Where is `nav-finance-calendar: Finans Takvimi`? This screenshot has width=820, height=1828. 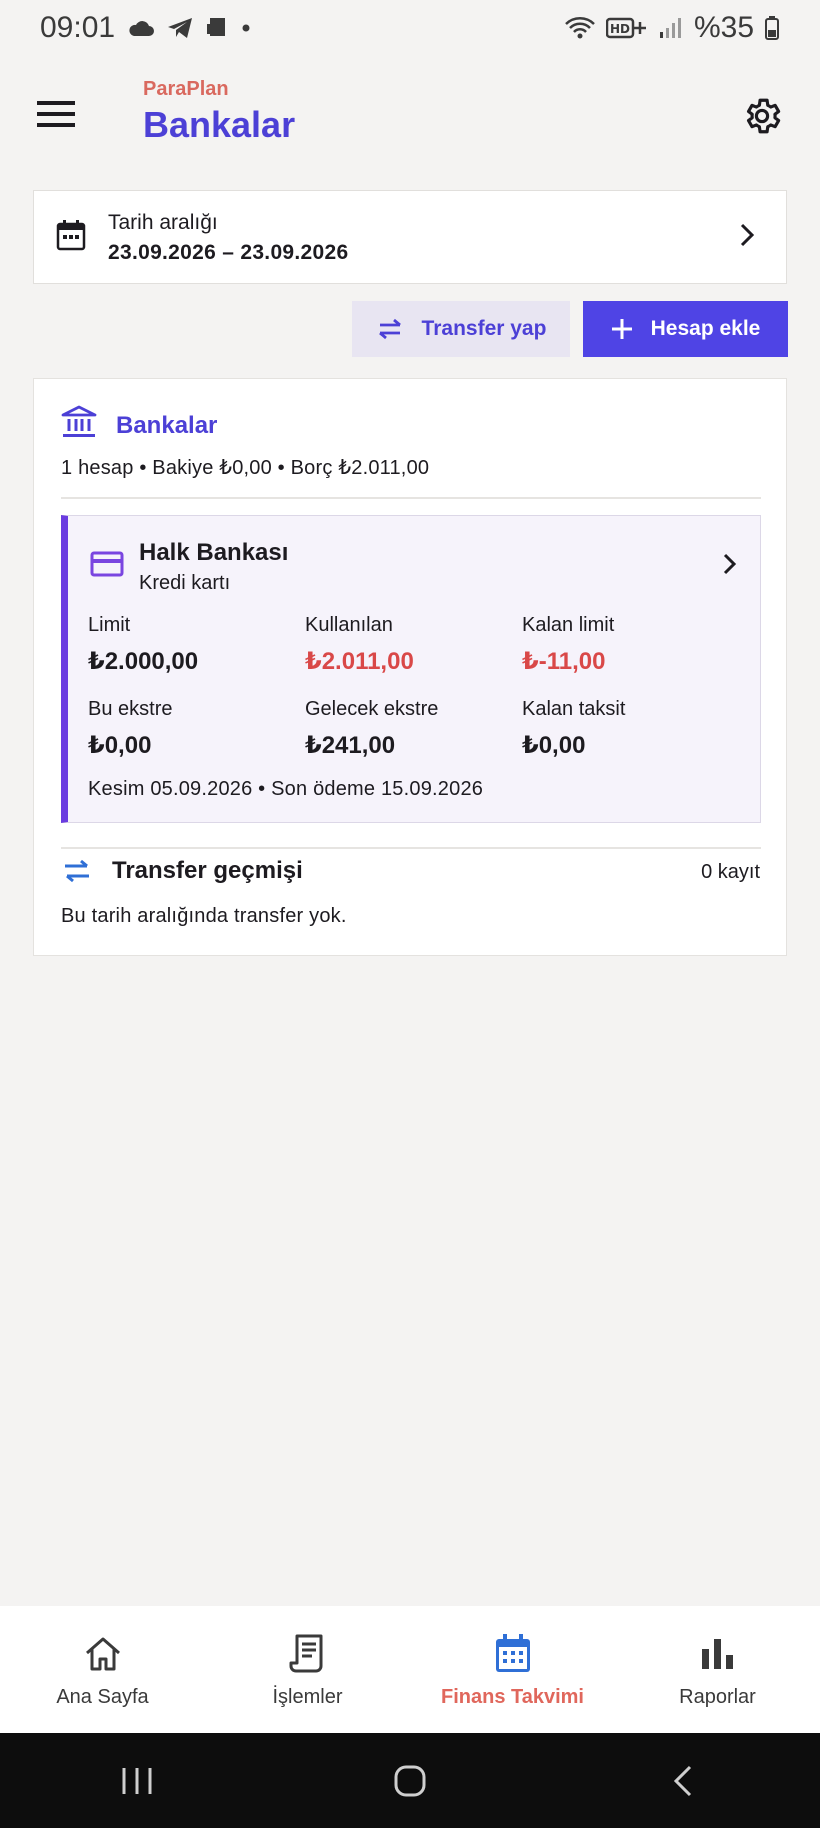 nav-finance-calendar: Finans Takvimi is located at coordinates (512, 1669).